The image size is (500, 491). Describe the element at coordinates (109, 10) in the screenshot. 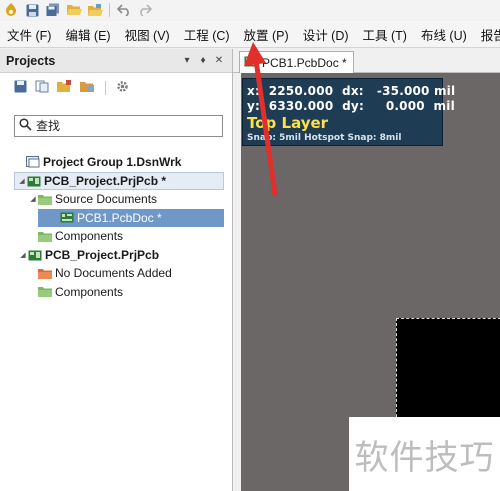

I see `toolbar-divider` at that location.